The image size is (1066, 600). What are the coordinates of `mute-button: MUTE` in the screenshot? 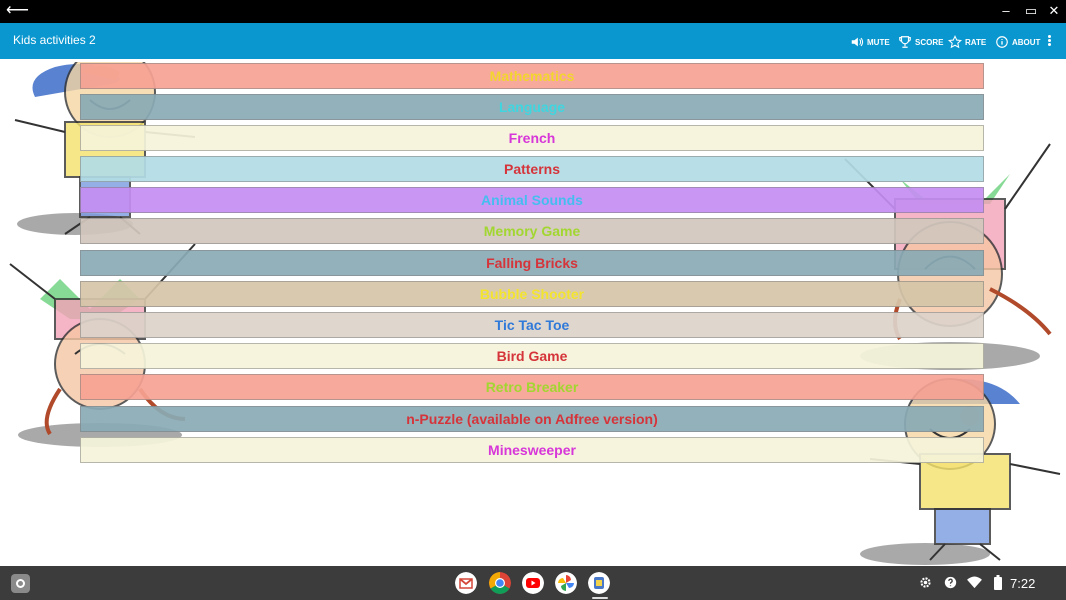 It's located at (870, 42).